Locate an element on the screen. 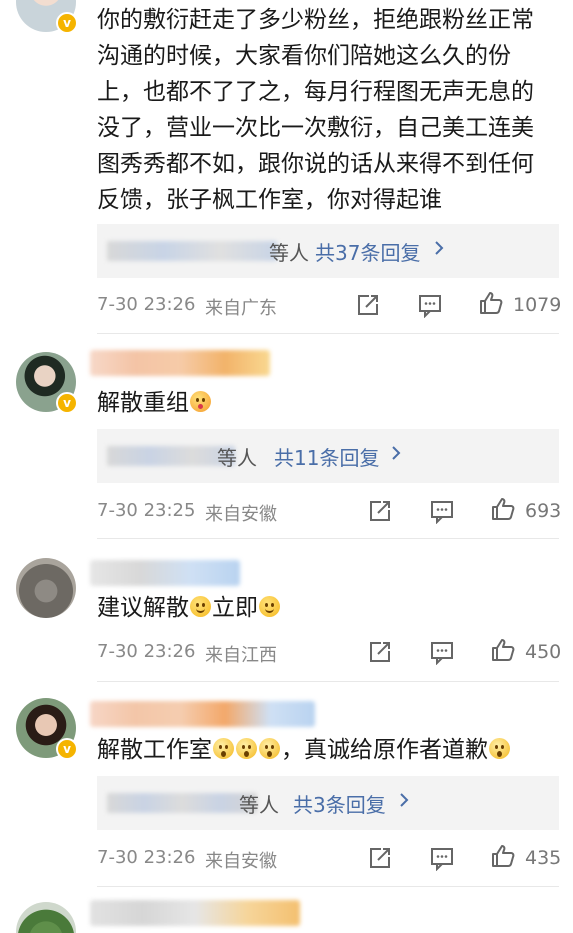 The height and width of the screenshot is (933, 573). location: 来自广东 is located at coordinates (241, 308).